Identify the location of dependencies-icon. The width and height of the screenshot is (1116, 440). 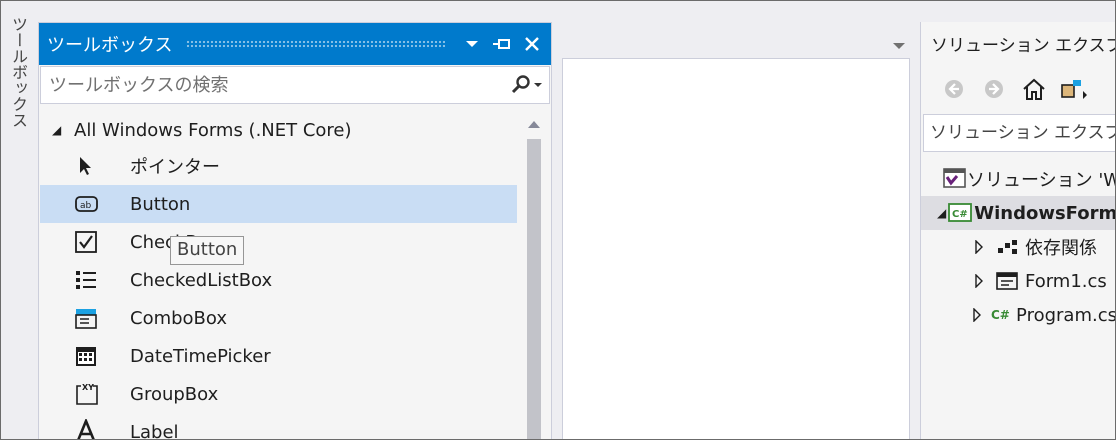
(1007, 247).